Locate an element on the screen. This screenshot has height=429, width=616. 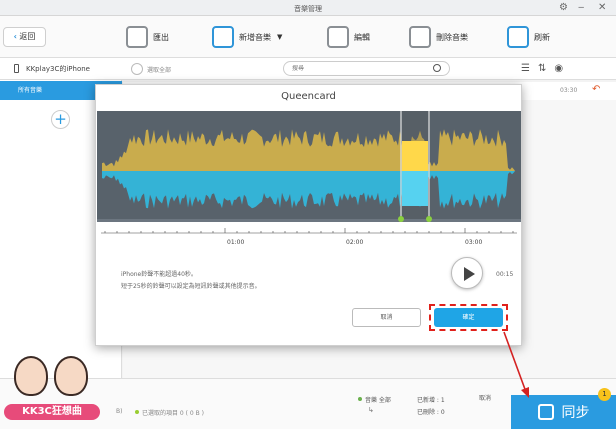
logo-text: KK3C狂想曲 is located at coordinates (52, 412).